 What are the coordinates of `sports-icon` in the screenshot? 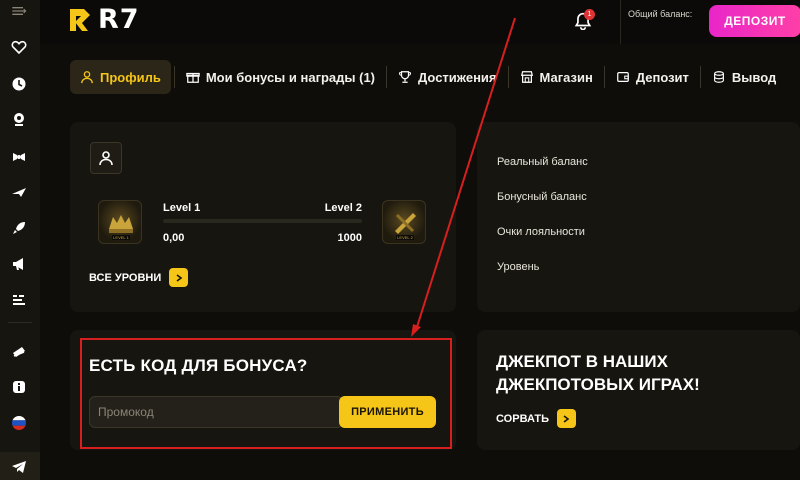 It's located at (19, 156).